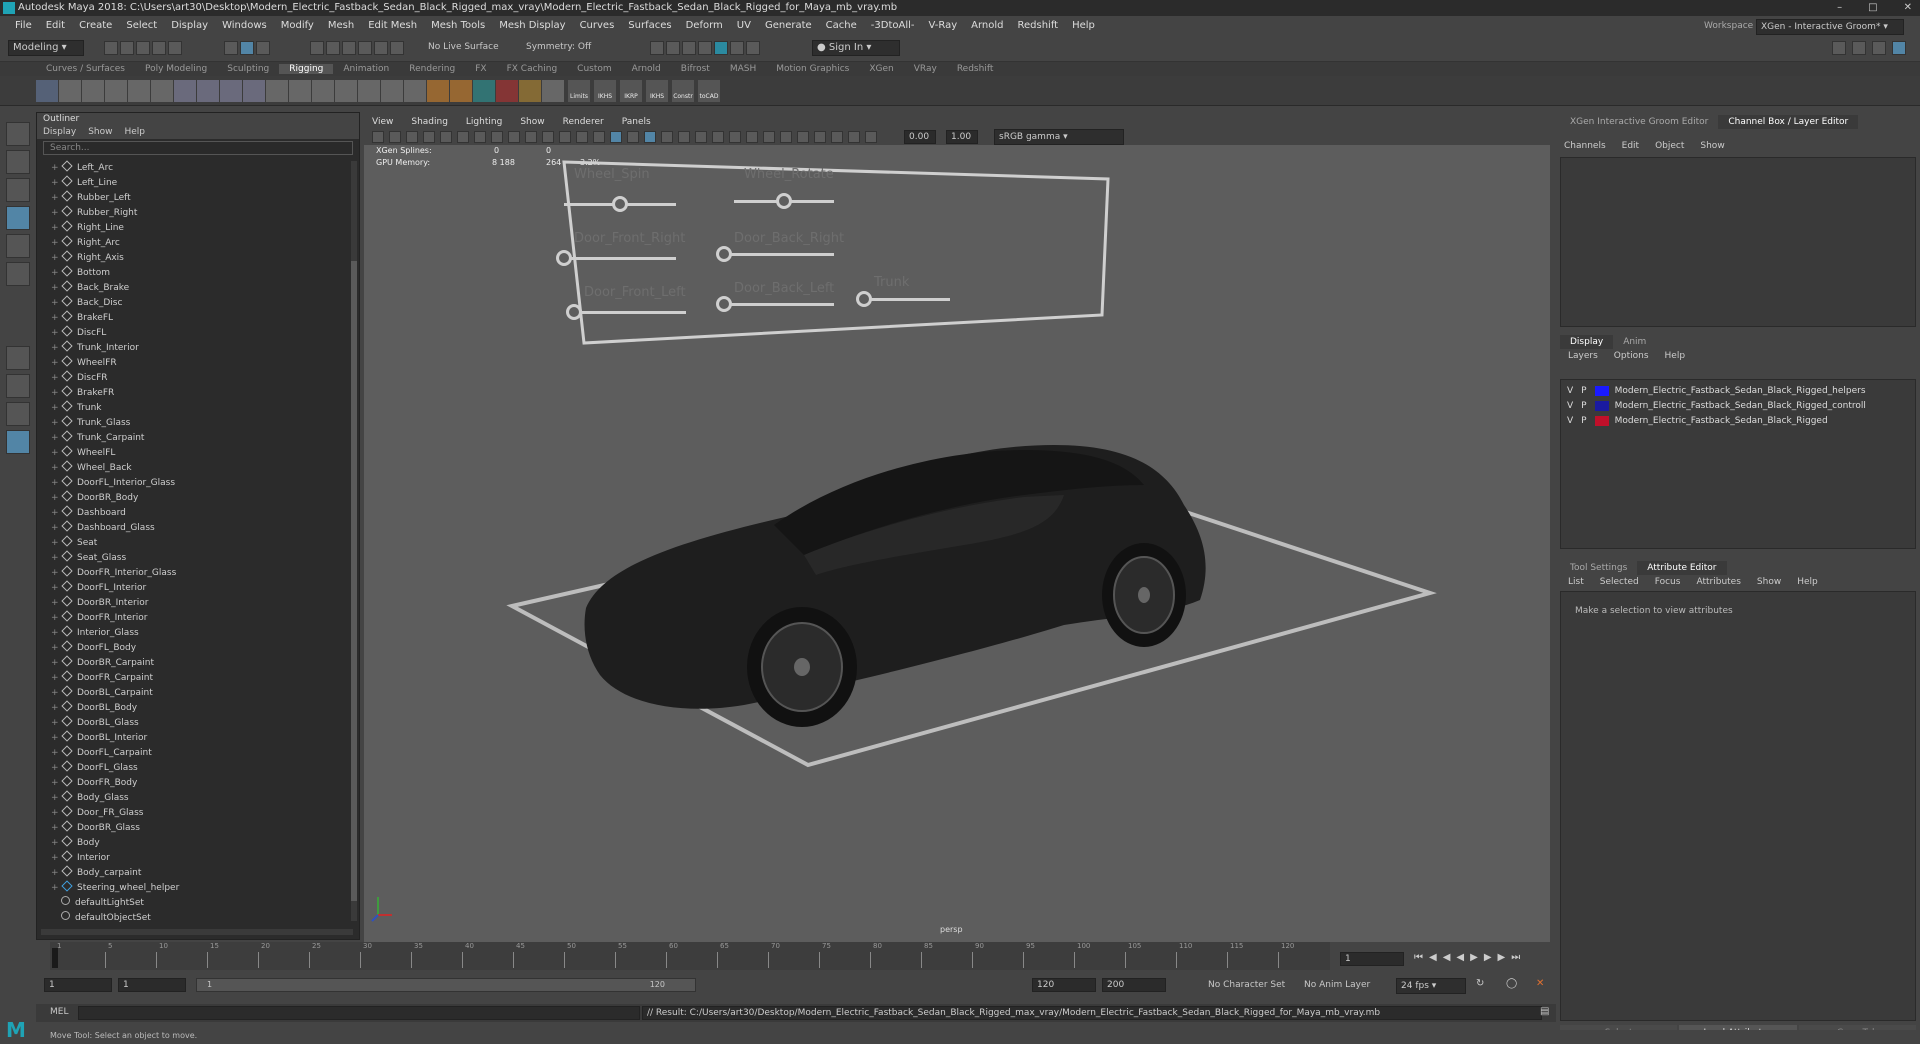 Image resolution: width=1920 pixels, height=1044 pixels. What do you see at coordinates (90, 288) in the screenshot?
I see `outliner-item: + Back_Brake` at bounding box center [90, 288].